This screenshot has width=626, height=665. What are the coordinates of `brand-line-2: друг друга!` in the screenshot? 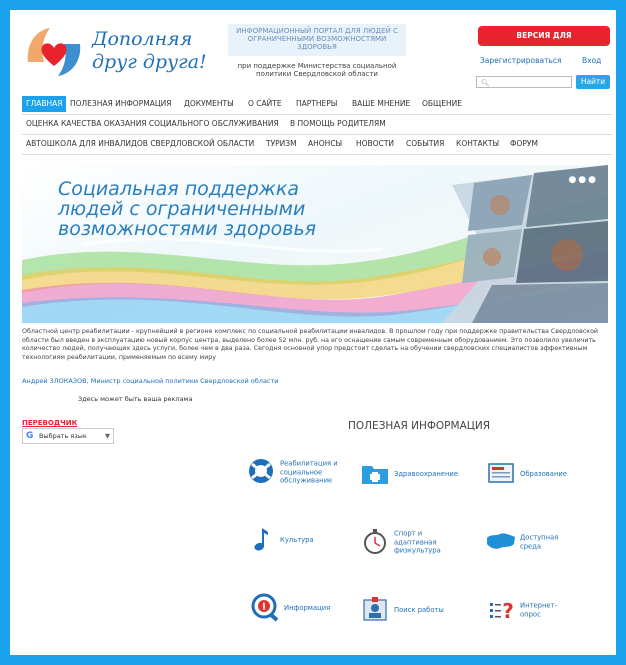 It's located at (149, 62).